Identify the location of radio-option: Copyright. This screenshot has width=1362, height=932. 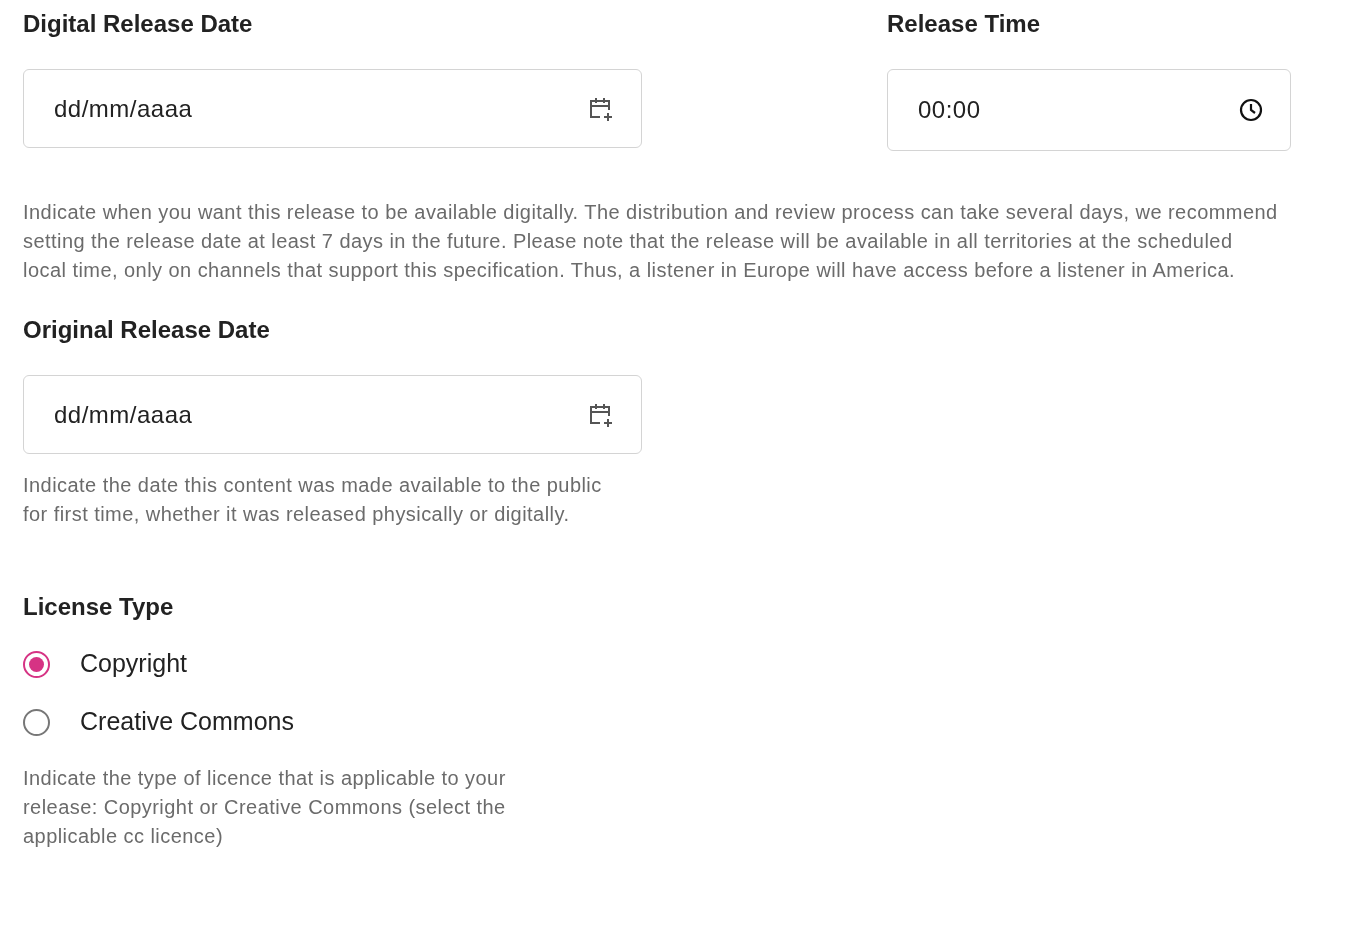
(692, 664).